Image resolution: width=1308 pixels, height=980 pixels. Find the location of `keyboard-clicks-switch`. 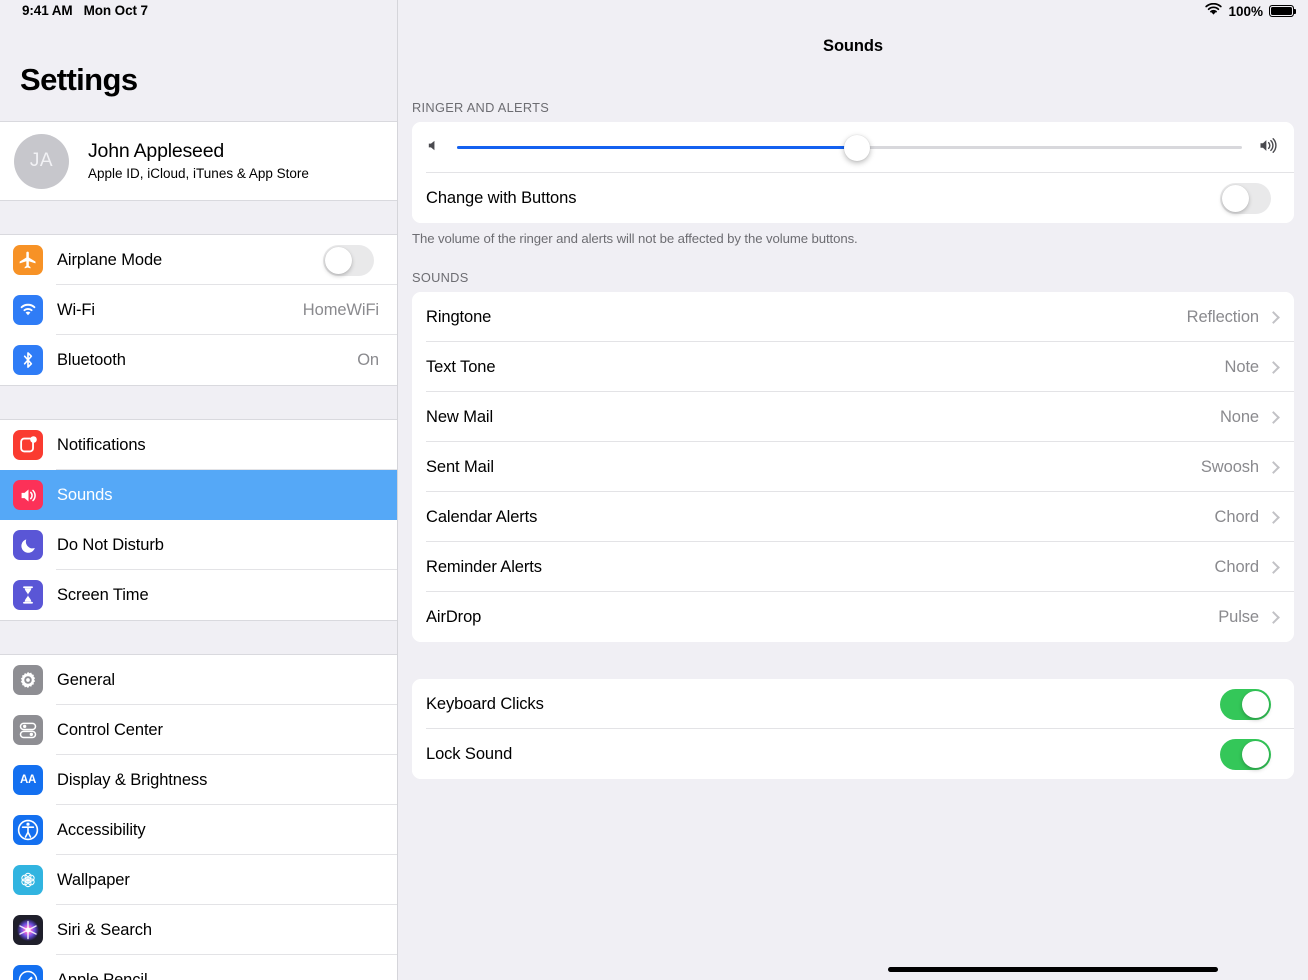

keyboard-clicks-switch is located at coordinates (1245, 704).